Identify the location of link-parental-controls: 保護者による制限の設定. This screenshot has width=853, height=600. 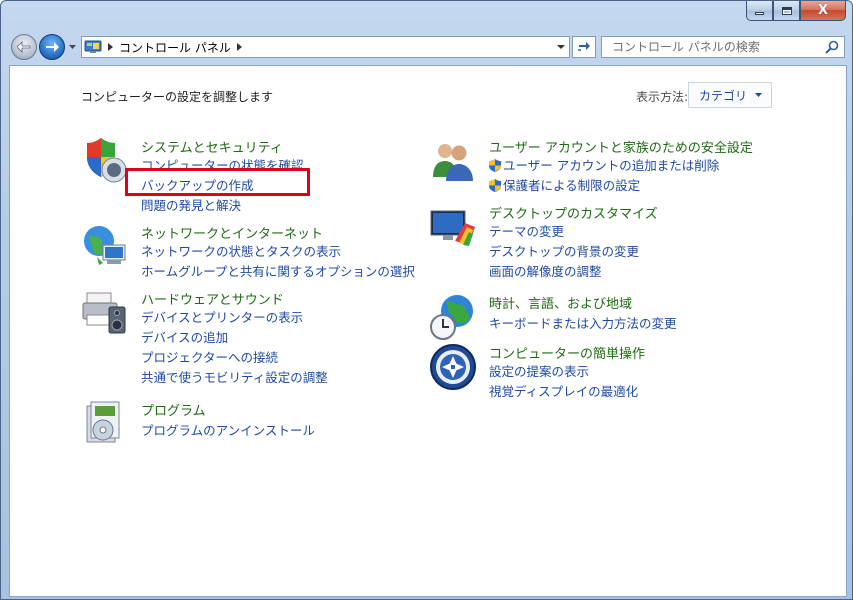
(604, 187).